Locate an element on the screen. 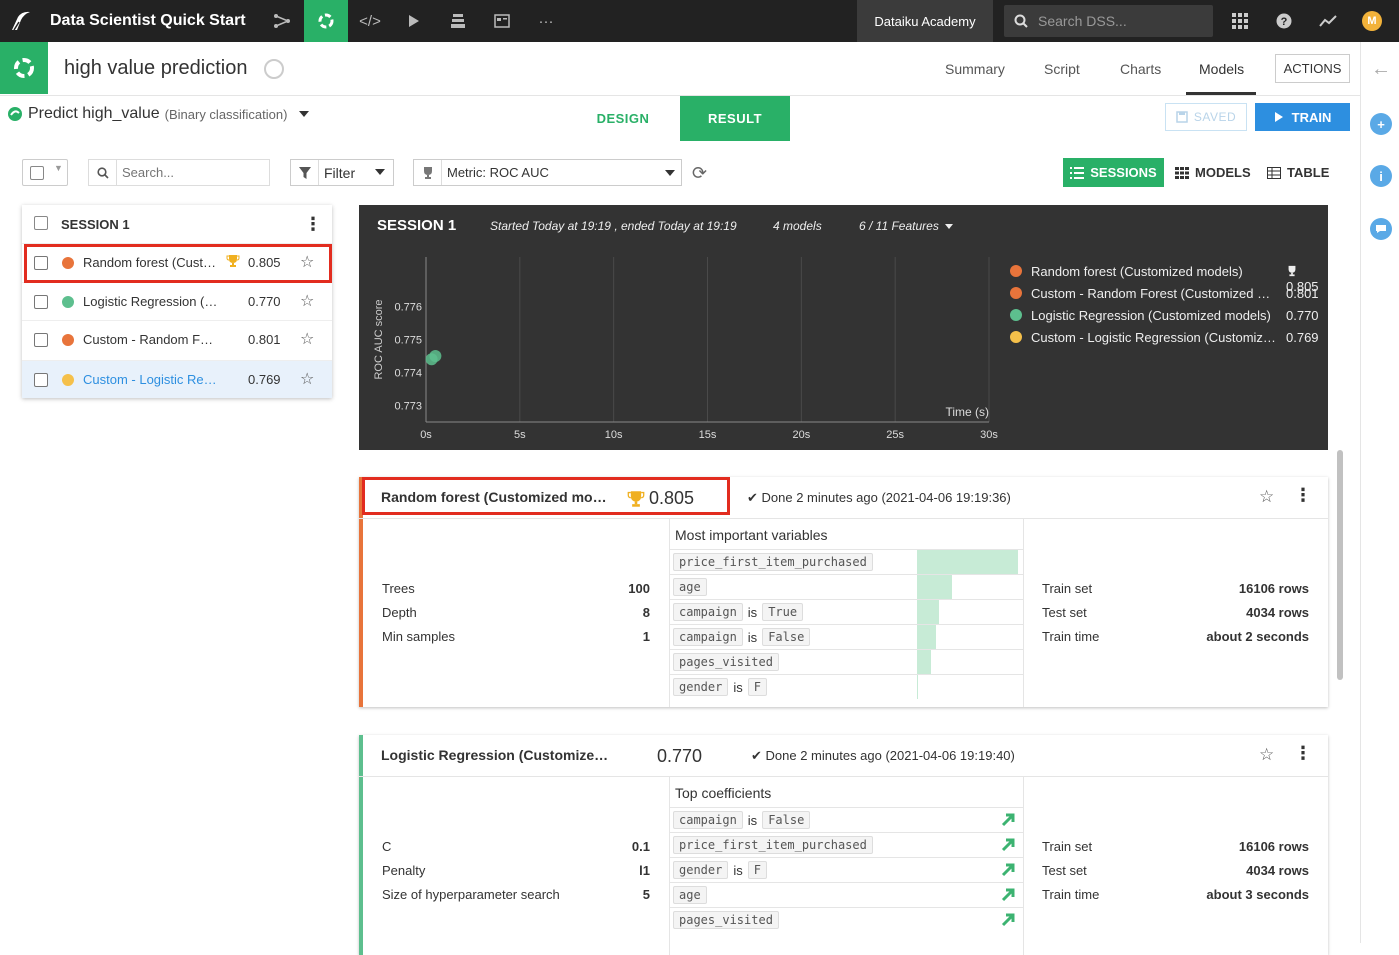 Image resolution: width=1399 pixels, height=955 pixels. model-card-name: Logistic Regression (Customized models) is located at coordinates (496, 755).